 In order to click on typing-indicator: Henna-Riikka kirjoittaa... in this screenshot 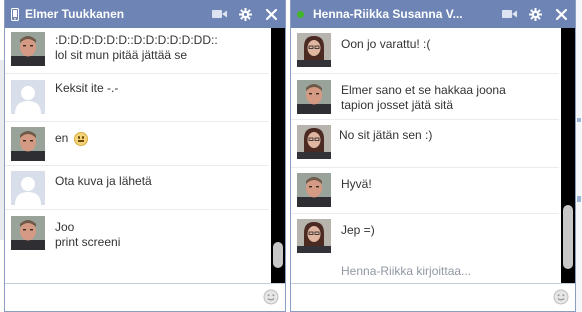, I will do `click(406, 271)`.